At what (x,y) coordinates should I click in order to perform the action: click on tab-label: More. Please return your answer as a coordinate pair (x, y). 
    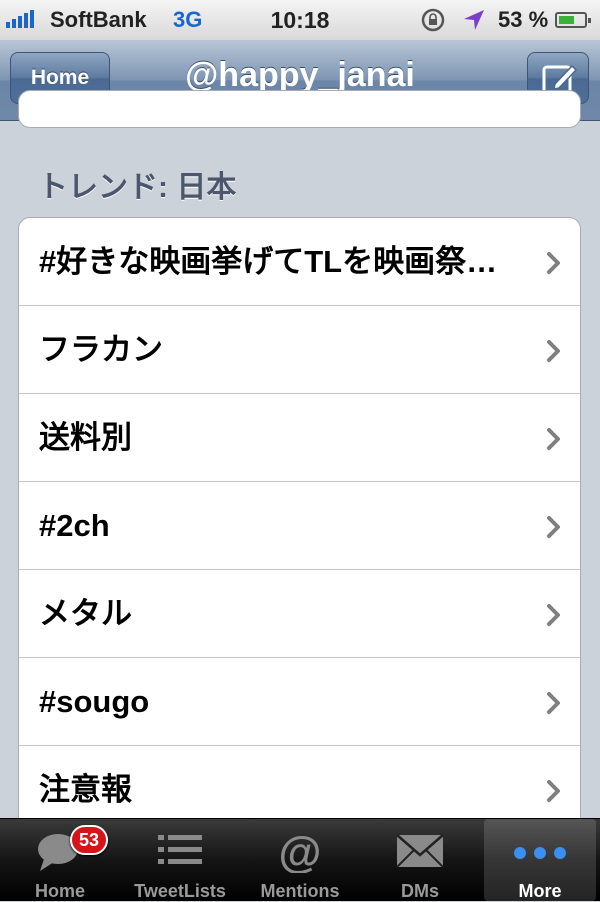
    Looking at the image, I should click on (540, 891).